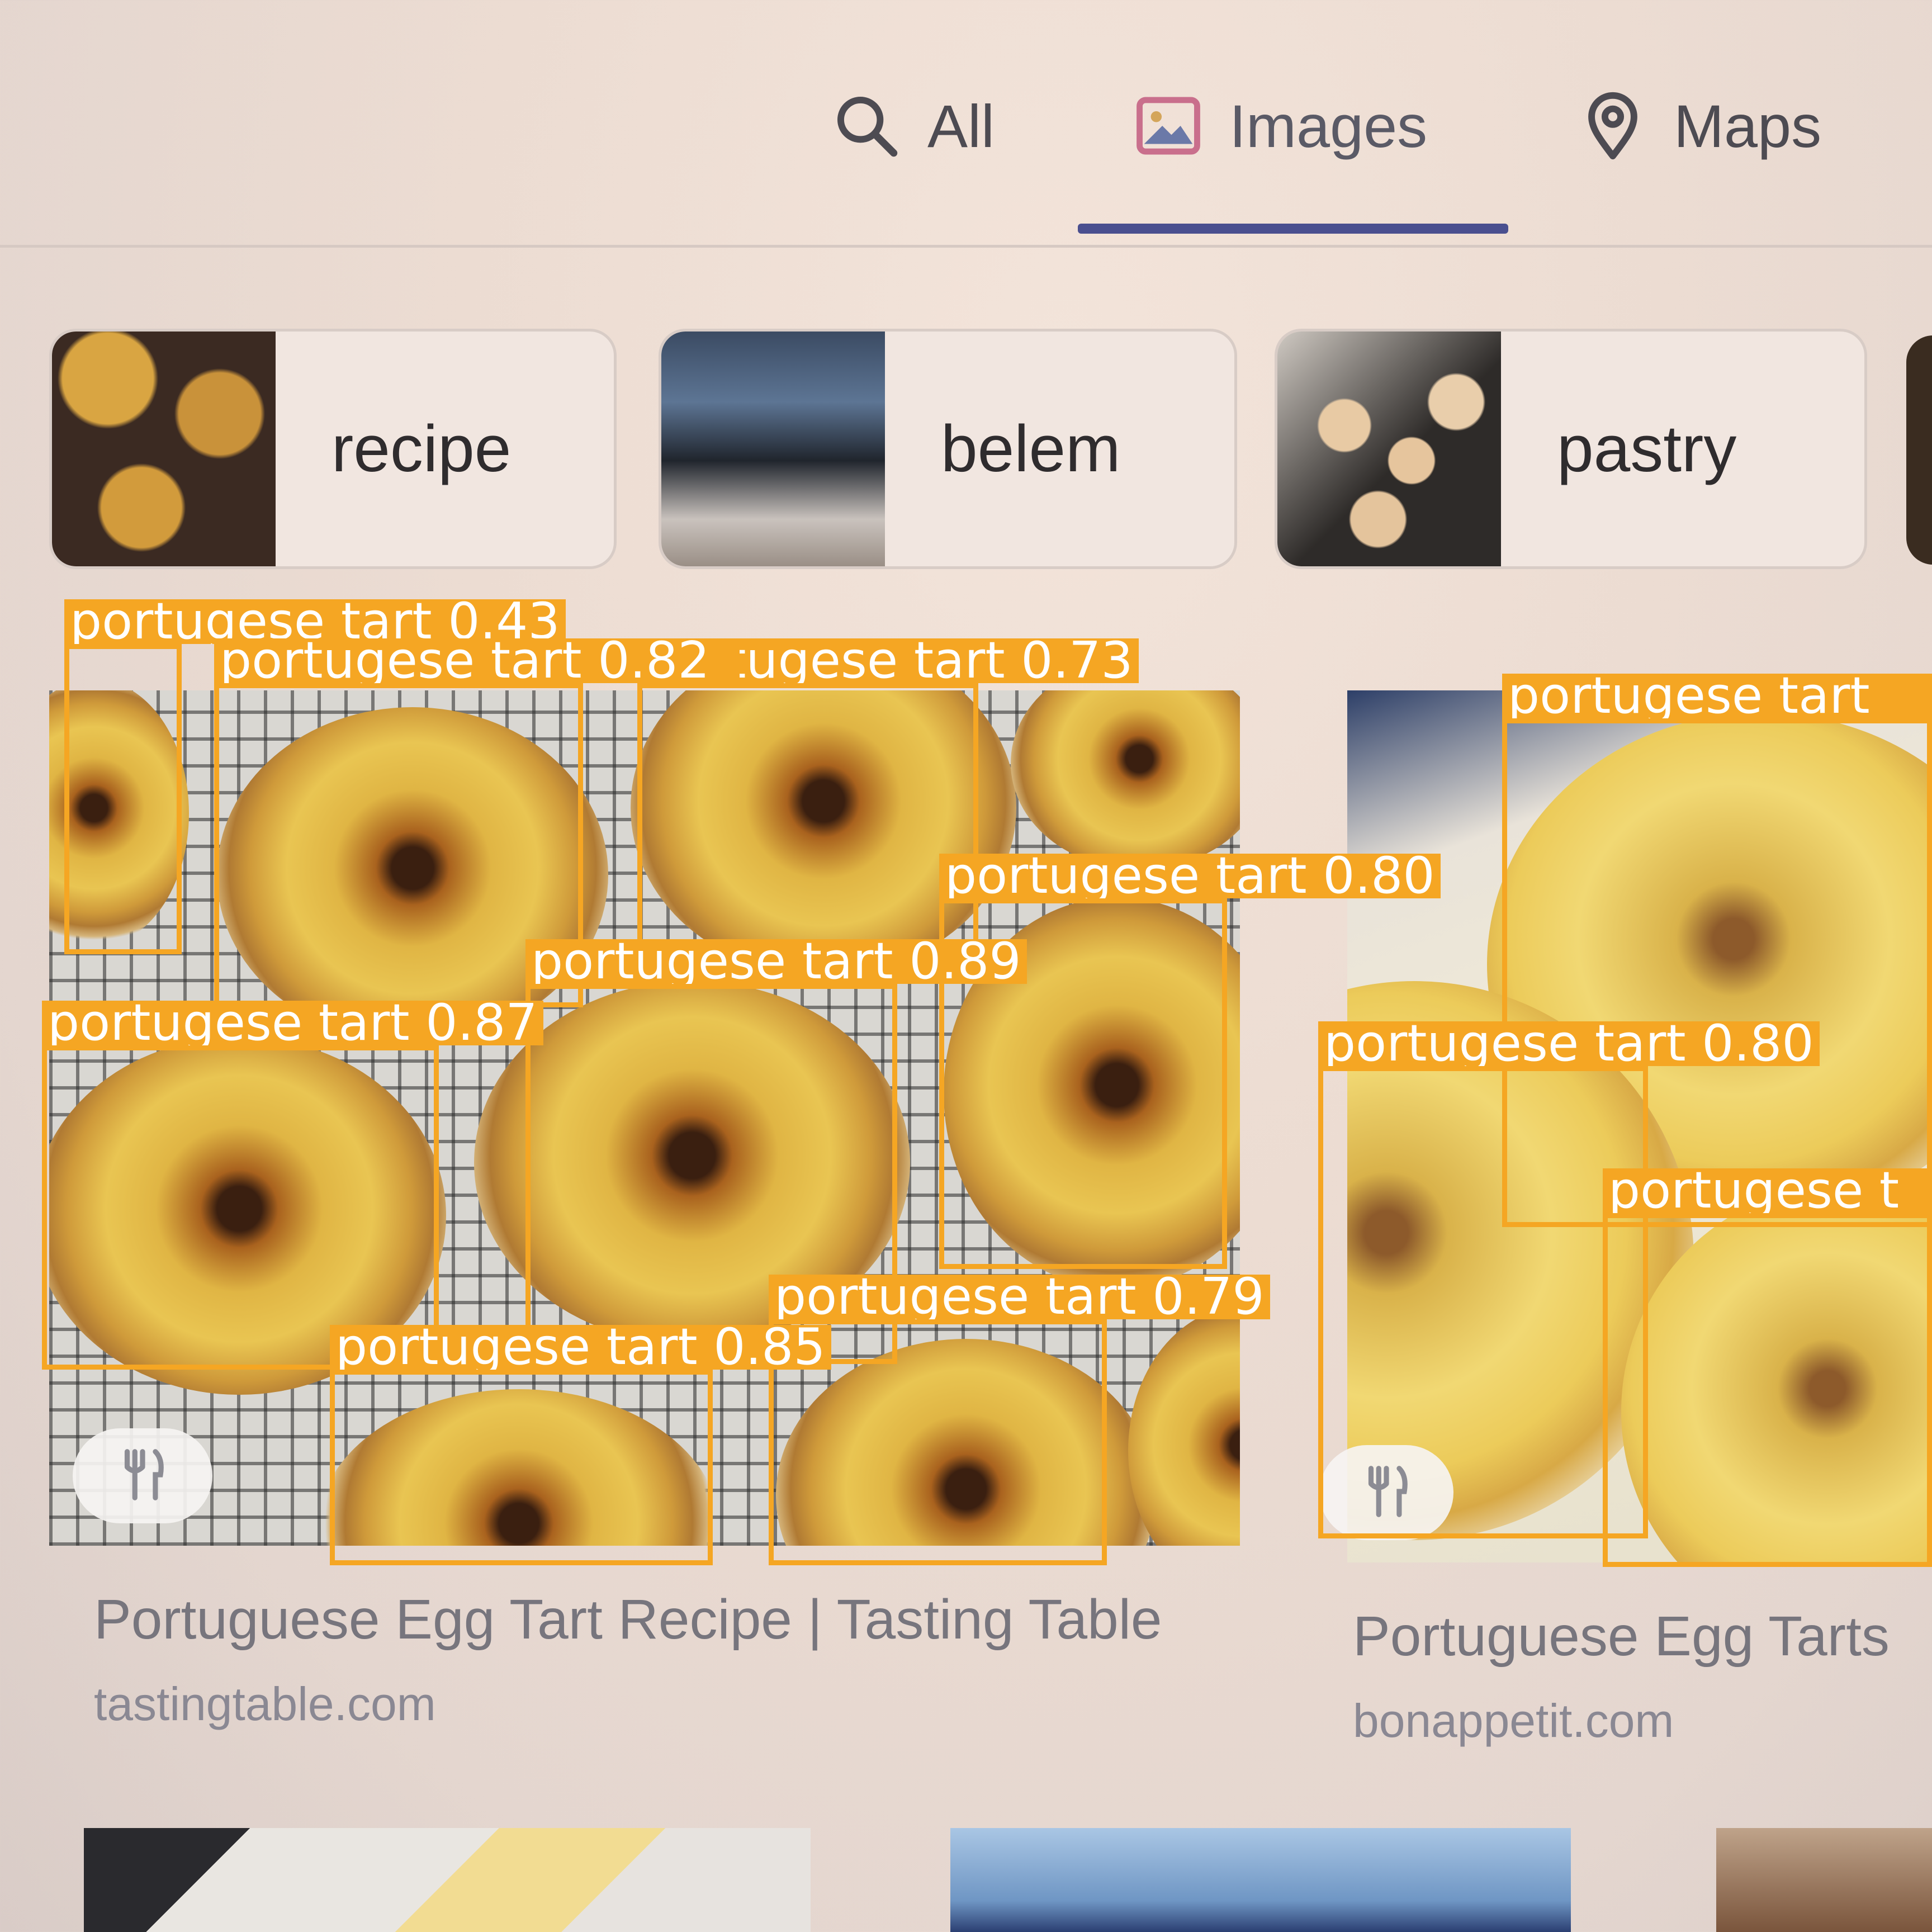 This screenshot has width=1932, height=1932. I want to click on detection-label: portugese t, so click(1767, 1190).